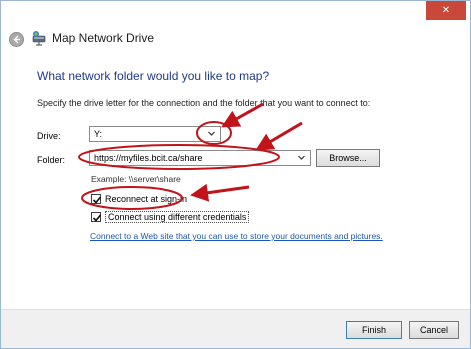  Describe the element at coordinates (49, 136) in the screenshot. I see `drive-label: Drive:` at that location.